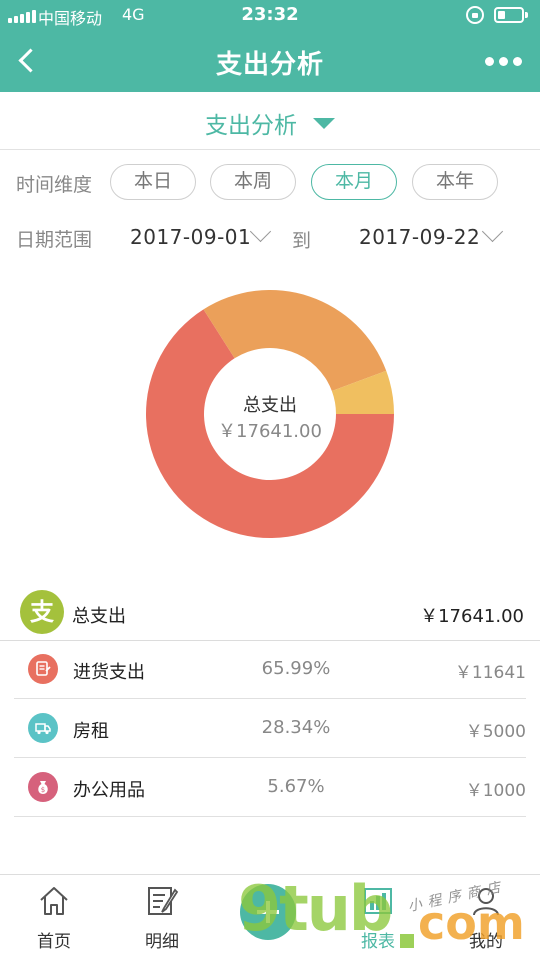 This screenshot has width=540, height=960. What do you see at coordinates (296, 786) in the screenshot?
I see `item-percent: 5.67%` at bounding box center [296, 786].